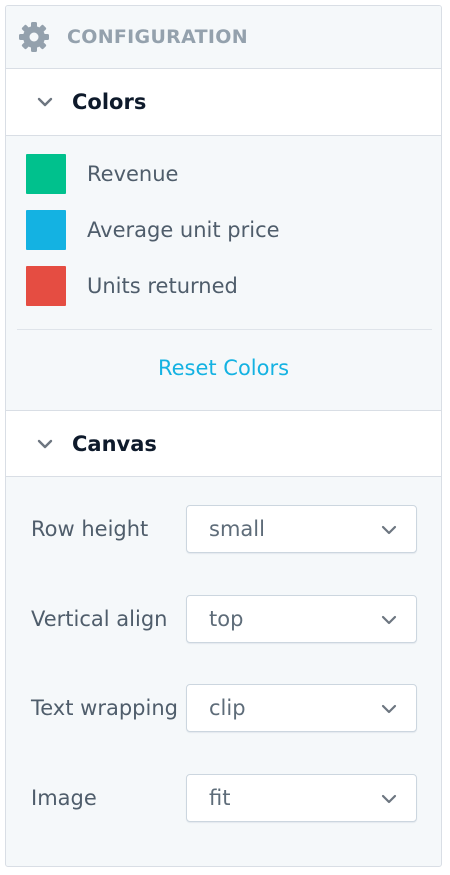  What do you see at coordinates (104, 708) in the screenshot?
I see `text-wrapping-label: Text wrapping` at bounding box center [104, 708].